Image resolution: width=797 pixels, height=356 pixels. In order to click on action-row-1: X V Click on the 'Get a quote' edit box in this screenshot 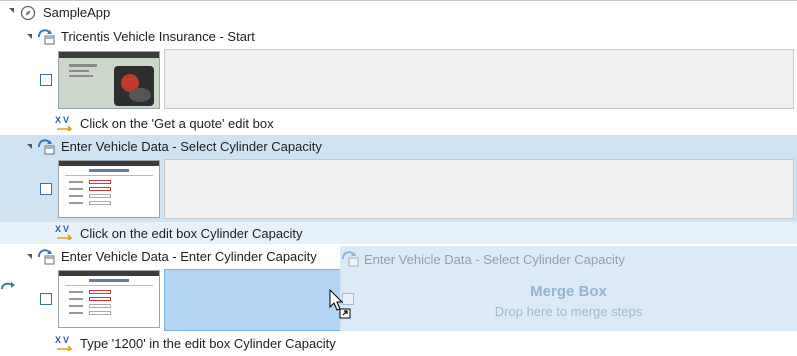, I will do `click(398, 123)`.